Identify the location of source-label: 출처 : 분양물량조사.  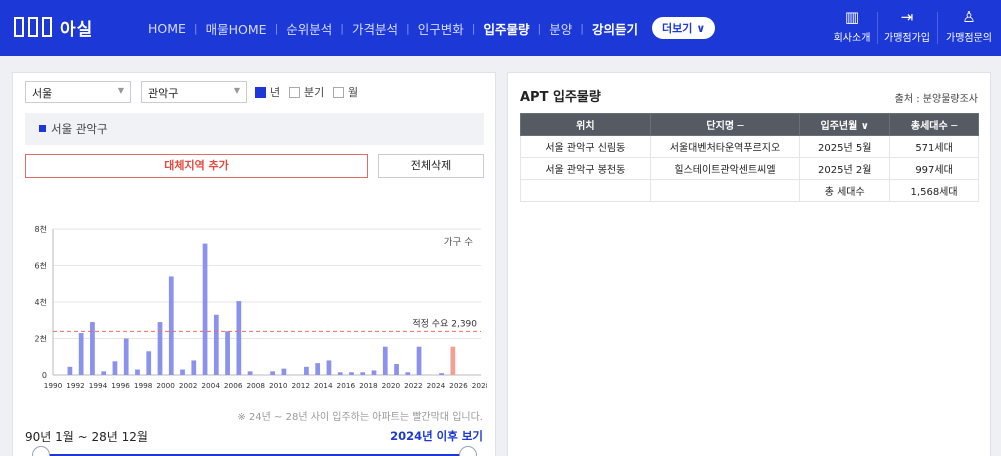
(936, 99).